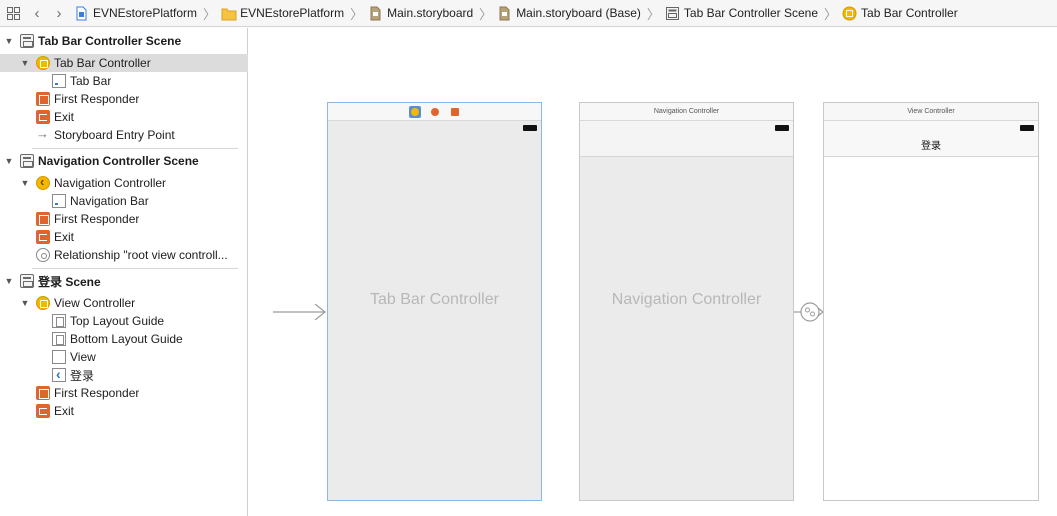 The image size is (1057, 516). Describe the element at coordinates (124, 201) in the screenshot. I see `outline-item-navigation-bar: Navigation Bar` at that location.